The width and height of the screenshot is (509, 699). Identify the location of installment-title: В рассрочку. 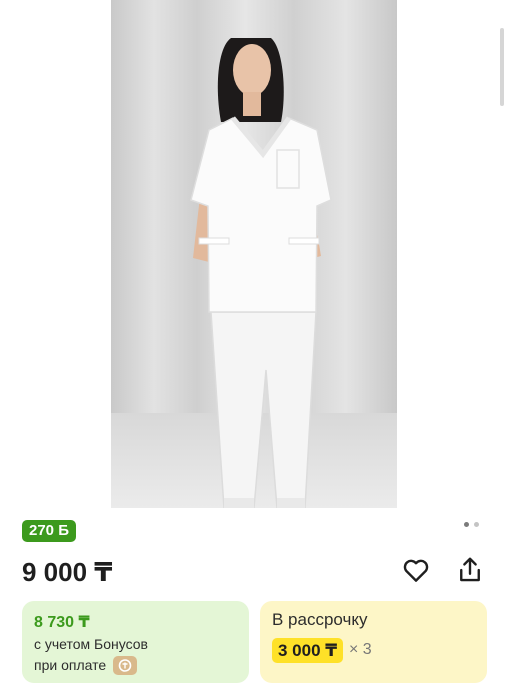
(320, 619).